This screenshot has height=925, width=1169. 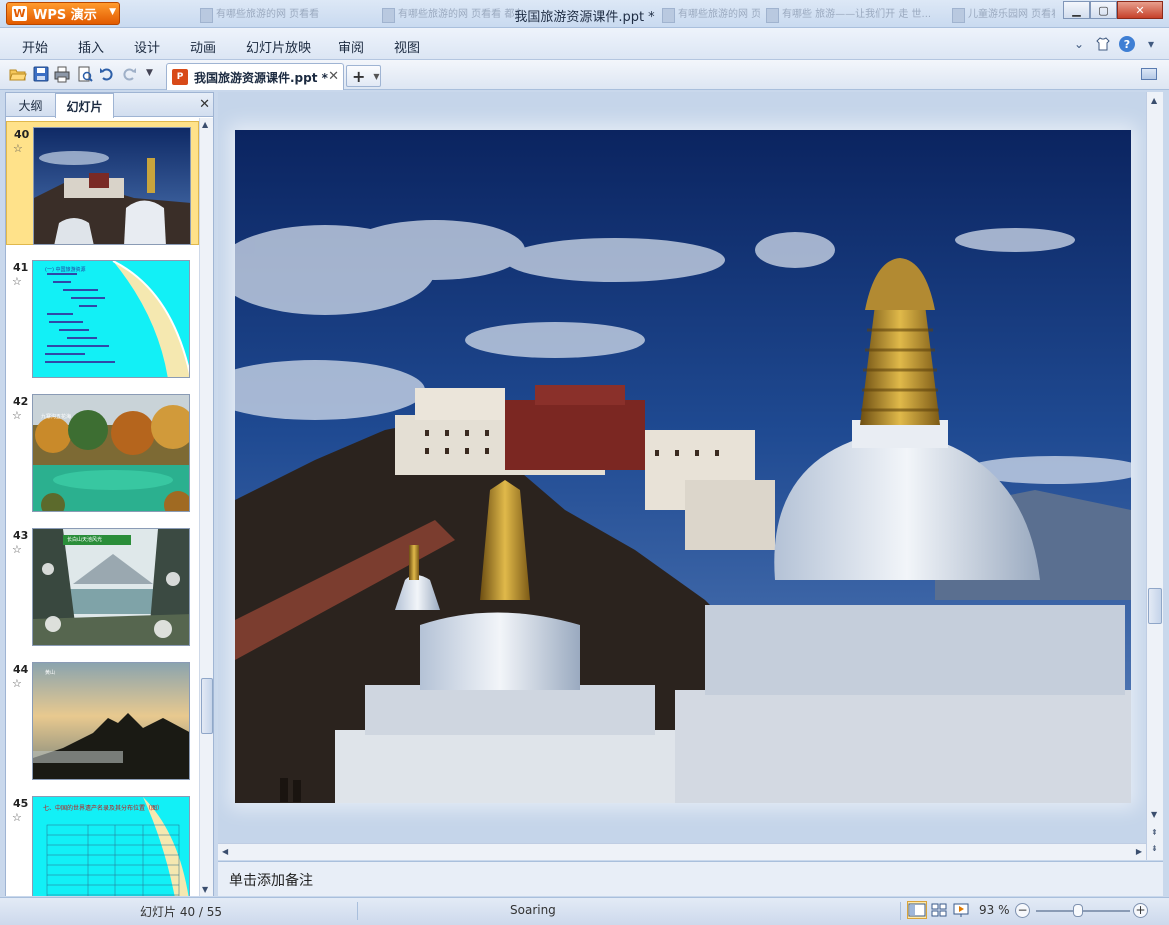 What do you see at coordinates (21, 803) in the screenshot?
I see `slide-number: 45` at bounding box center [21, 803].